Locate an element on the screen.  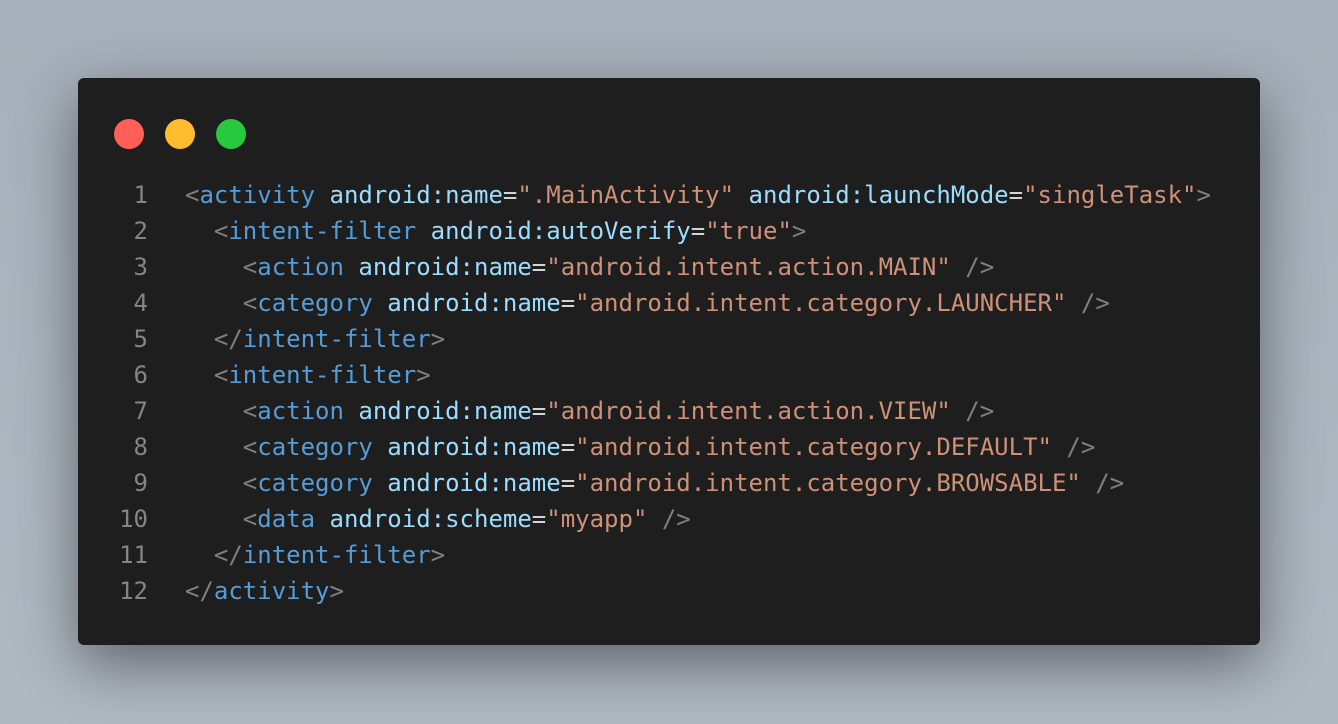
maximize-button is located at coordinates (231, 134).